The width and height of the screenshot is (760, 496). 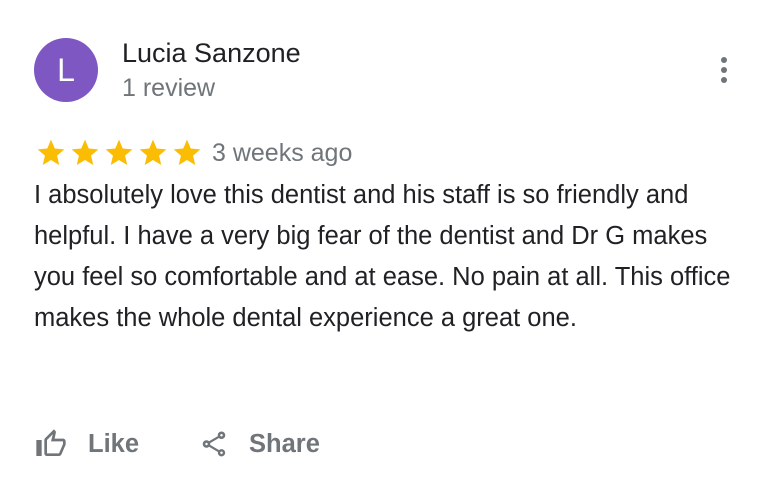 I want to click on reviewer-review-count: 1 review, so click(x=168, y=88).